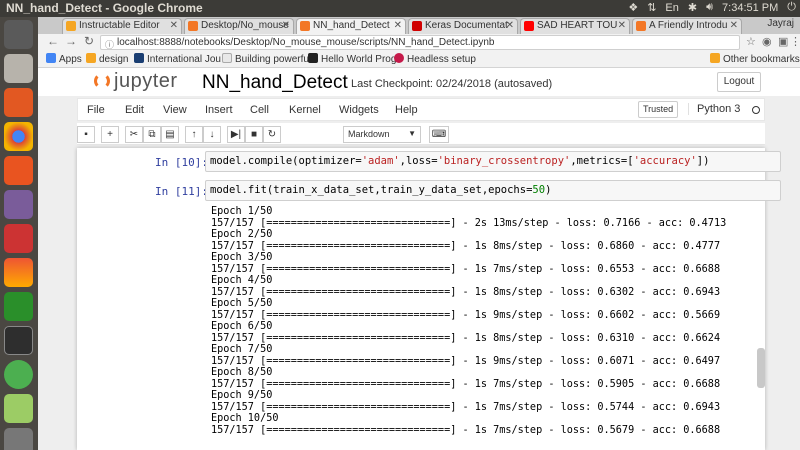 The image size is (800, 450). Describe the element at coordinates (750, 8) in the screenshot. I see `clock: 7:34:51 PM` at that location.